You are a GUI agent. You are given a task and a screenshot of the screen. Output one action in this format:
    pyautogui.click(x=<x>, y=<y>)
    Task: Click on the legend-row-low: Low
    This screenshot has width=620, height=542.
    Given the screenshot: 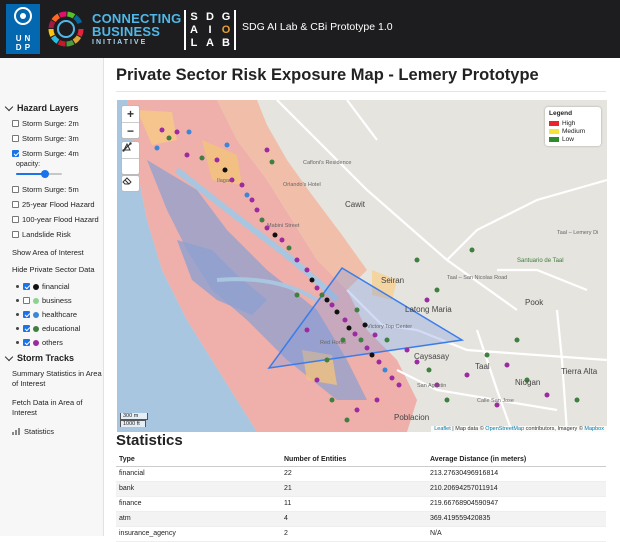 What is the action you would take?
    pyautogui.click(x=573, y=139)
    